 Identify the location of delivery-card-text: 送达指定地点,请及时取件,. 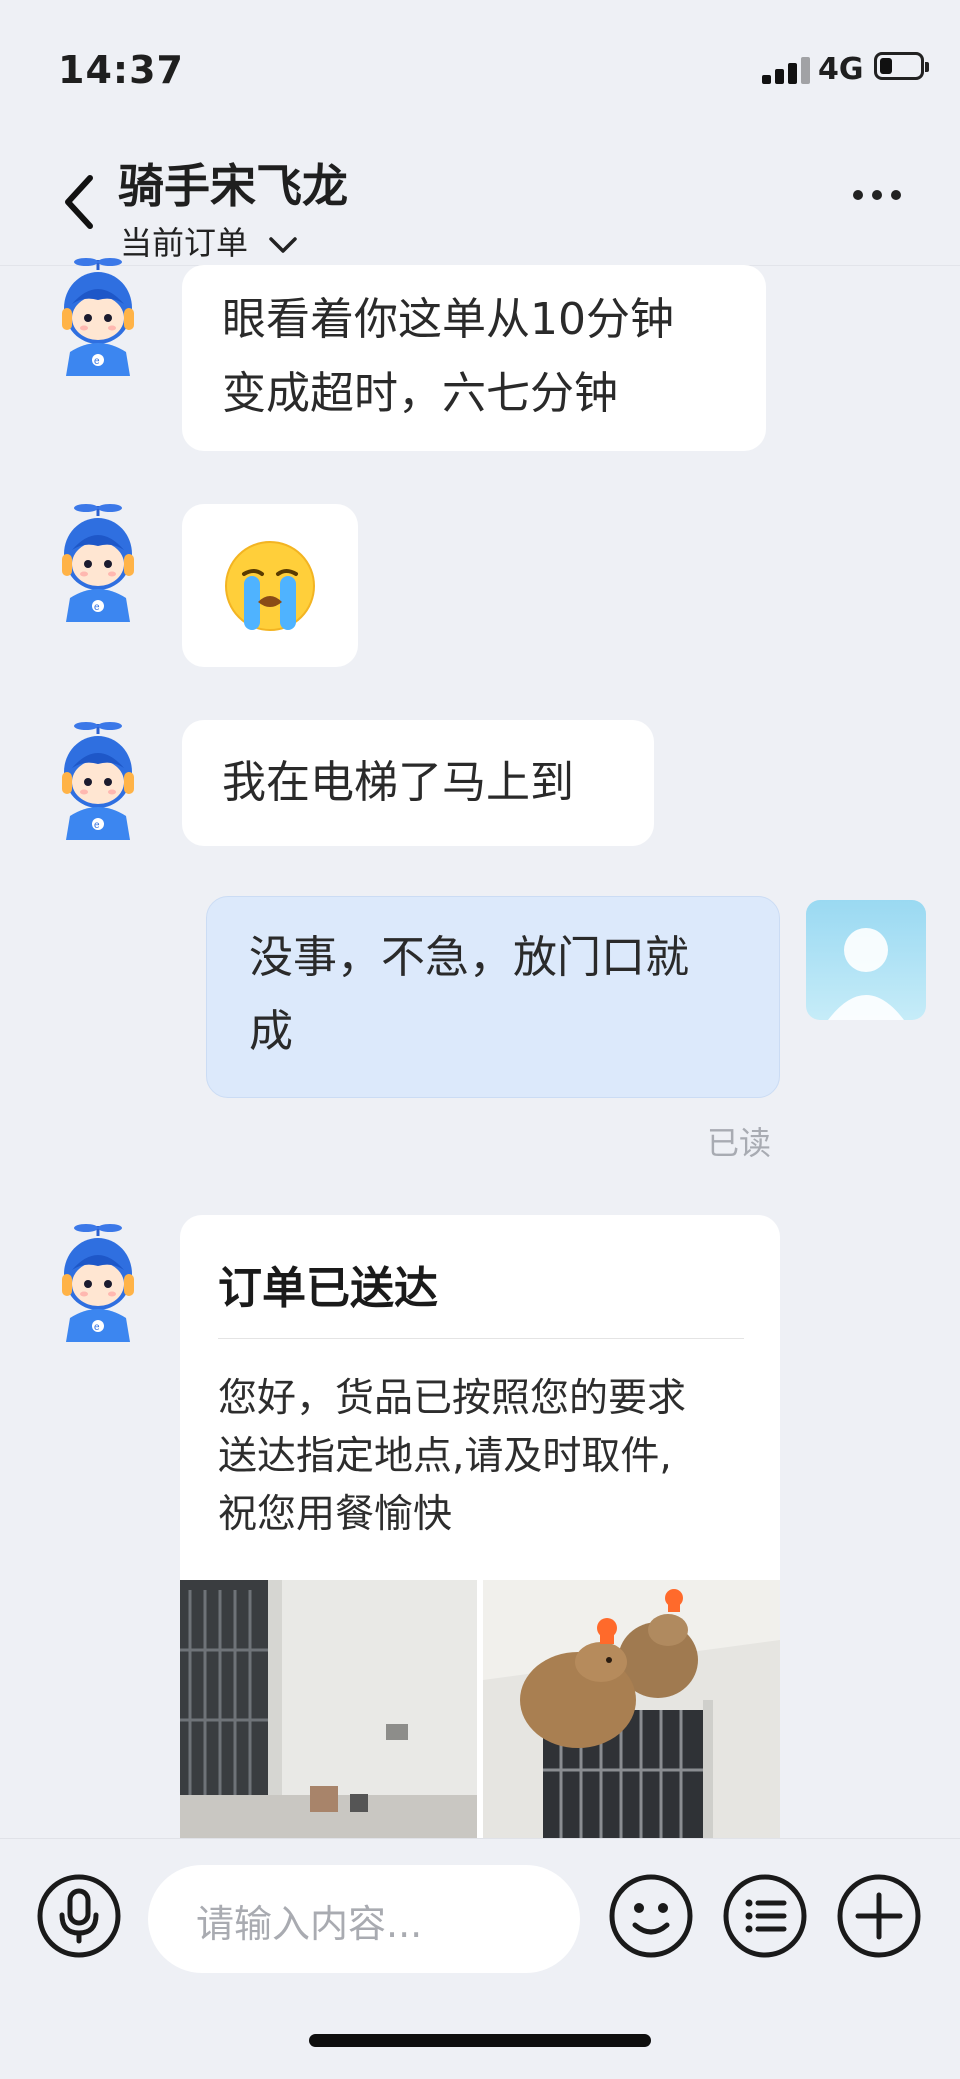
(445, 1456).